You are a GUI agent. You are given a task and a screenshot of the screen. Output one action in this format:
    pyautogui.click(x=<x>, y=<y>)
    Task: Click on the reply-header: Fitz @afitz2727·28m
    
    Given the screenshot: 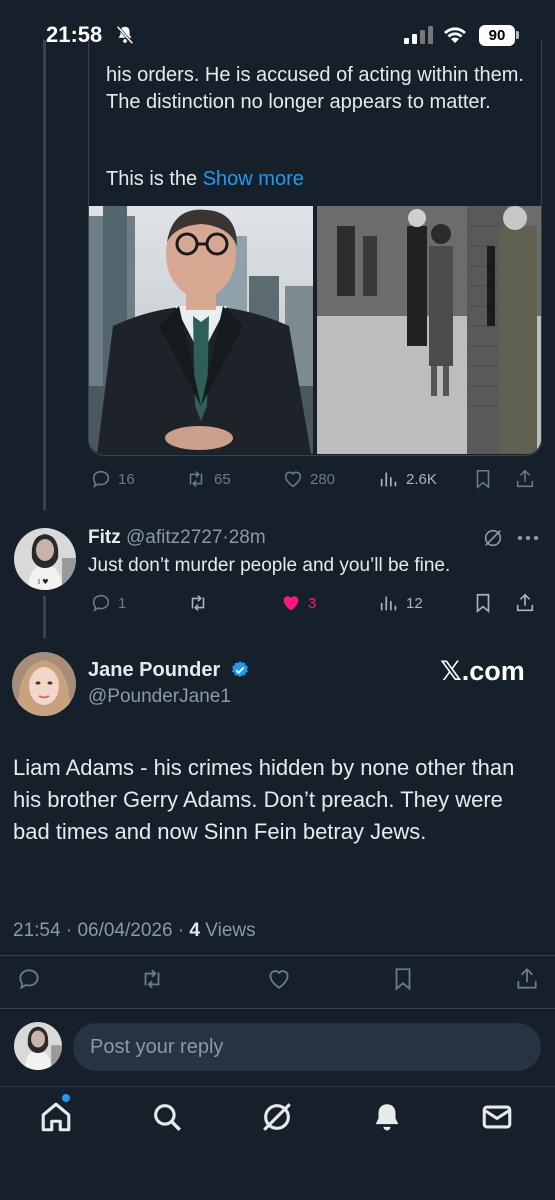 What is the action you would take?
    pyautogui.click(x=177, y=538)
    